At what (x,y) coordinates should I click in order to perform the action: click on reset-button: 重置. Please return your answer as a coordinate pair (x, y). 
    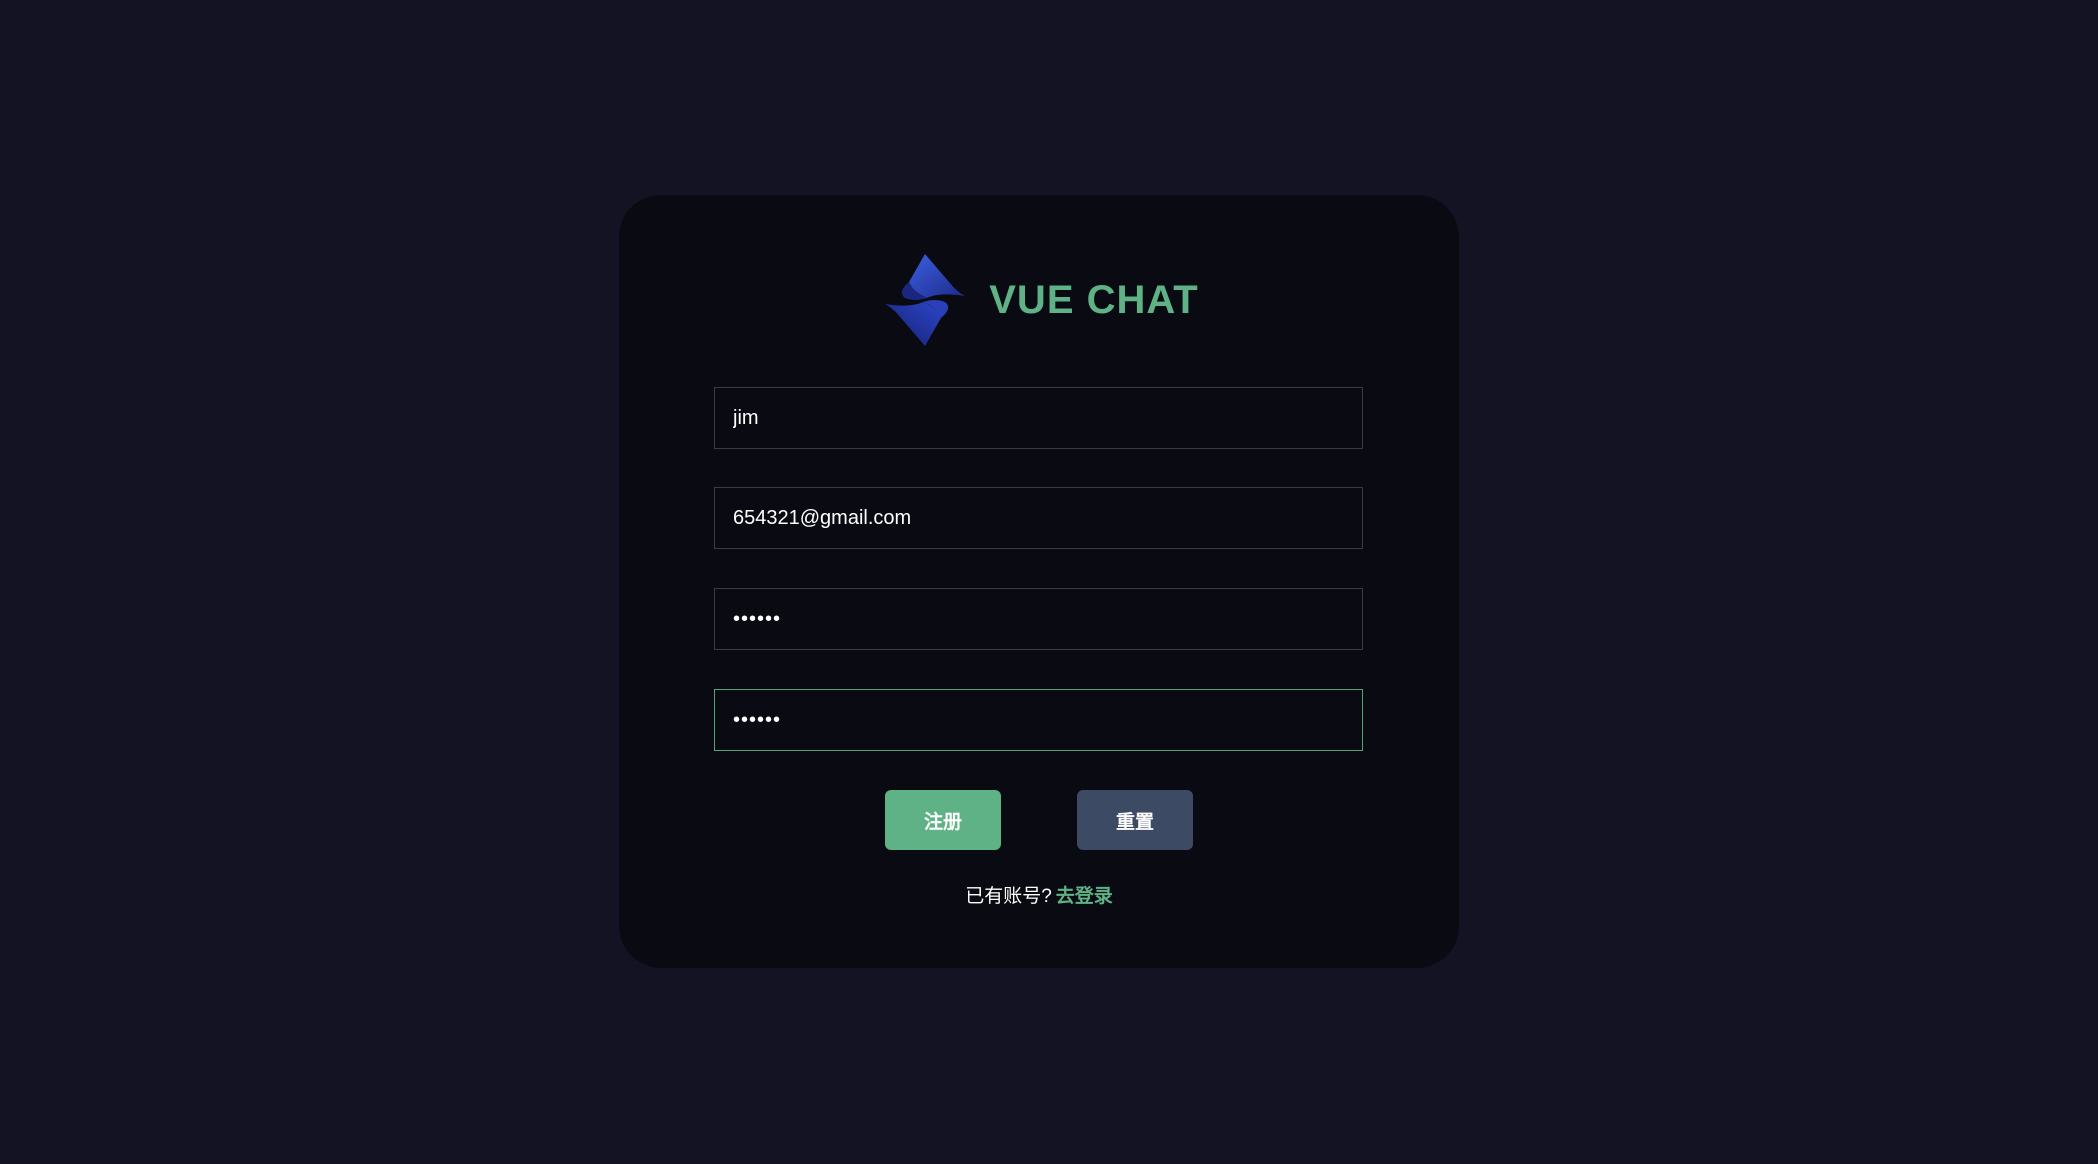
    Looking at the image, I should click on (1135, 820).